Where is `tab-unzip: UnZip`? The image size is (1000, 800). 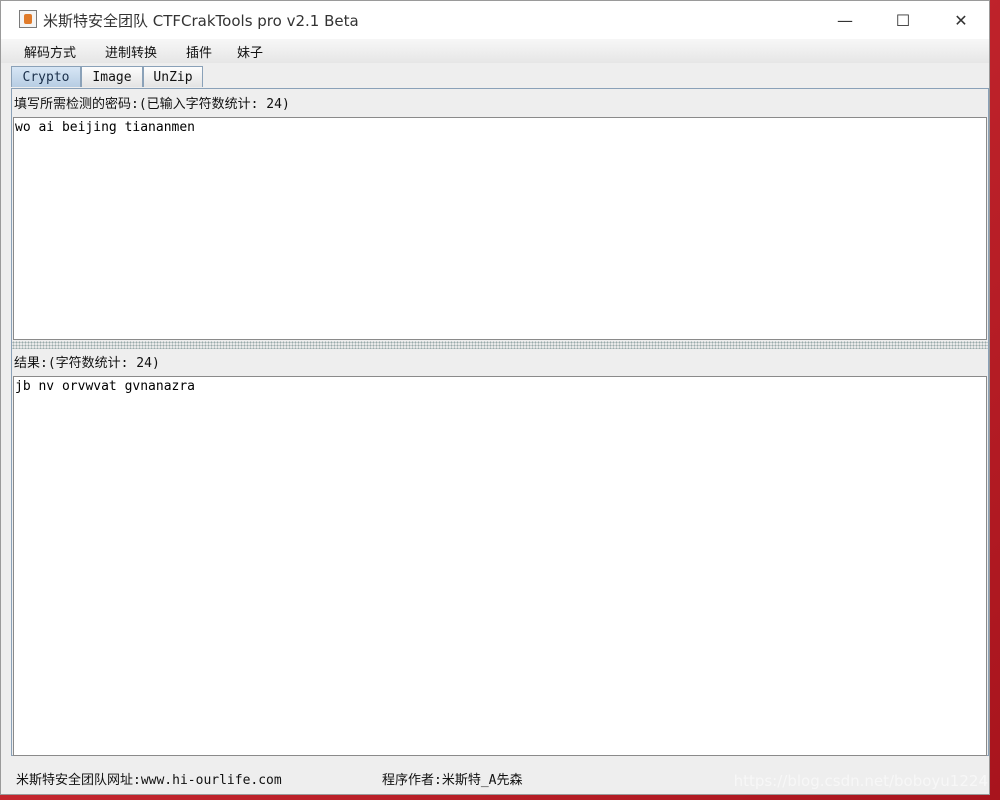
tab-unzip: UnZip is located at coordinates (173, 76).